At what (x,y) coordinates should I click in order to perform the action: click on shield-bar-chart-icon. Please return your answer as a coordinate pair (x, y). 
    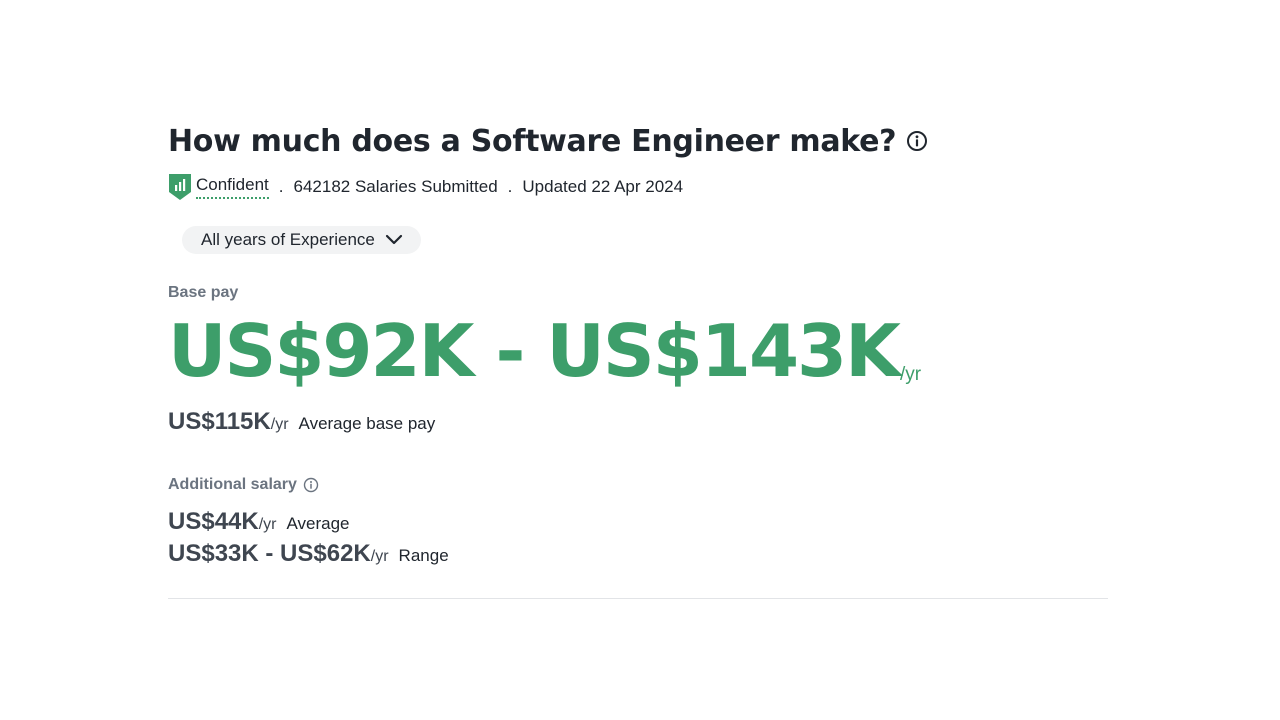
    Looking at the image, I should click on (180, 187).